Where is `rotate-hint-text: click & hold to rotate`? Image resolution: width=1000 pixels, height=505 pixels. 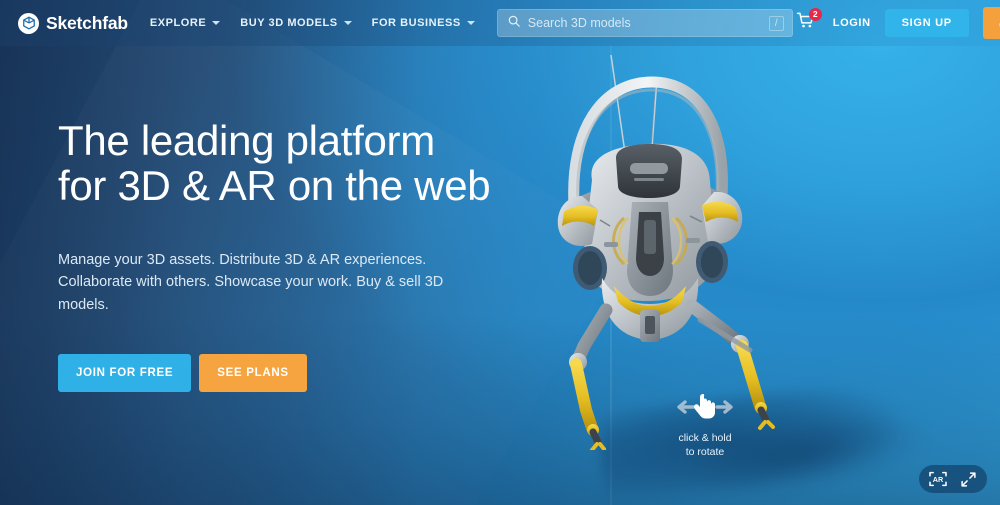
rotate-hint-text: click & hold to rotate is located at coordinates (705, 446).